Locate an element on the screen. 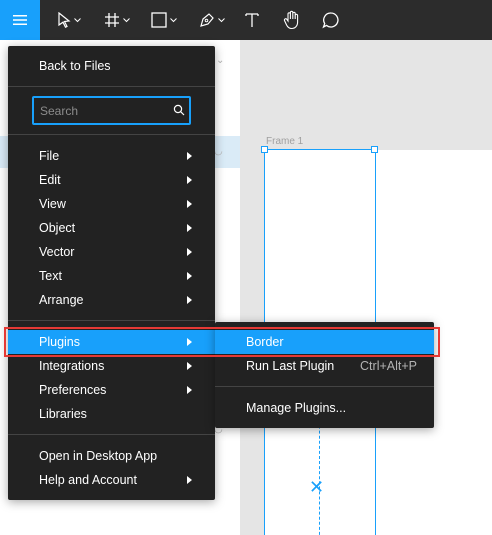 This screenshot has height=535, width=492. move-tool-button is located at coordinates (69, 20).